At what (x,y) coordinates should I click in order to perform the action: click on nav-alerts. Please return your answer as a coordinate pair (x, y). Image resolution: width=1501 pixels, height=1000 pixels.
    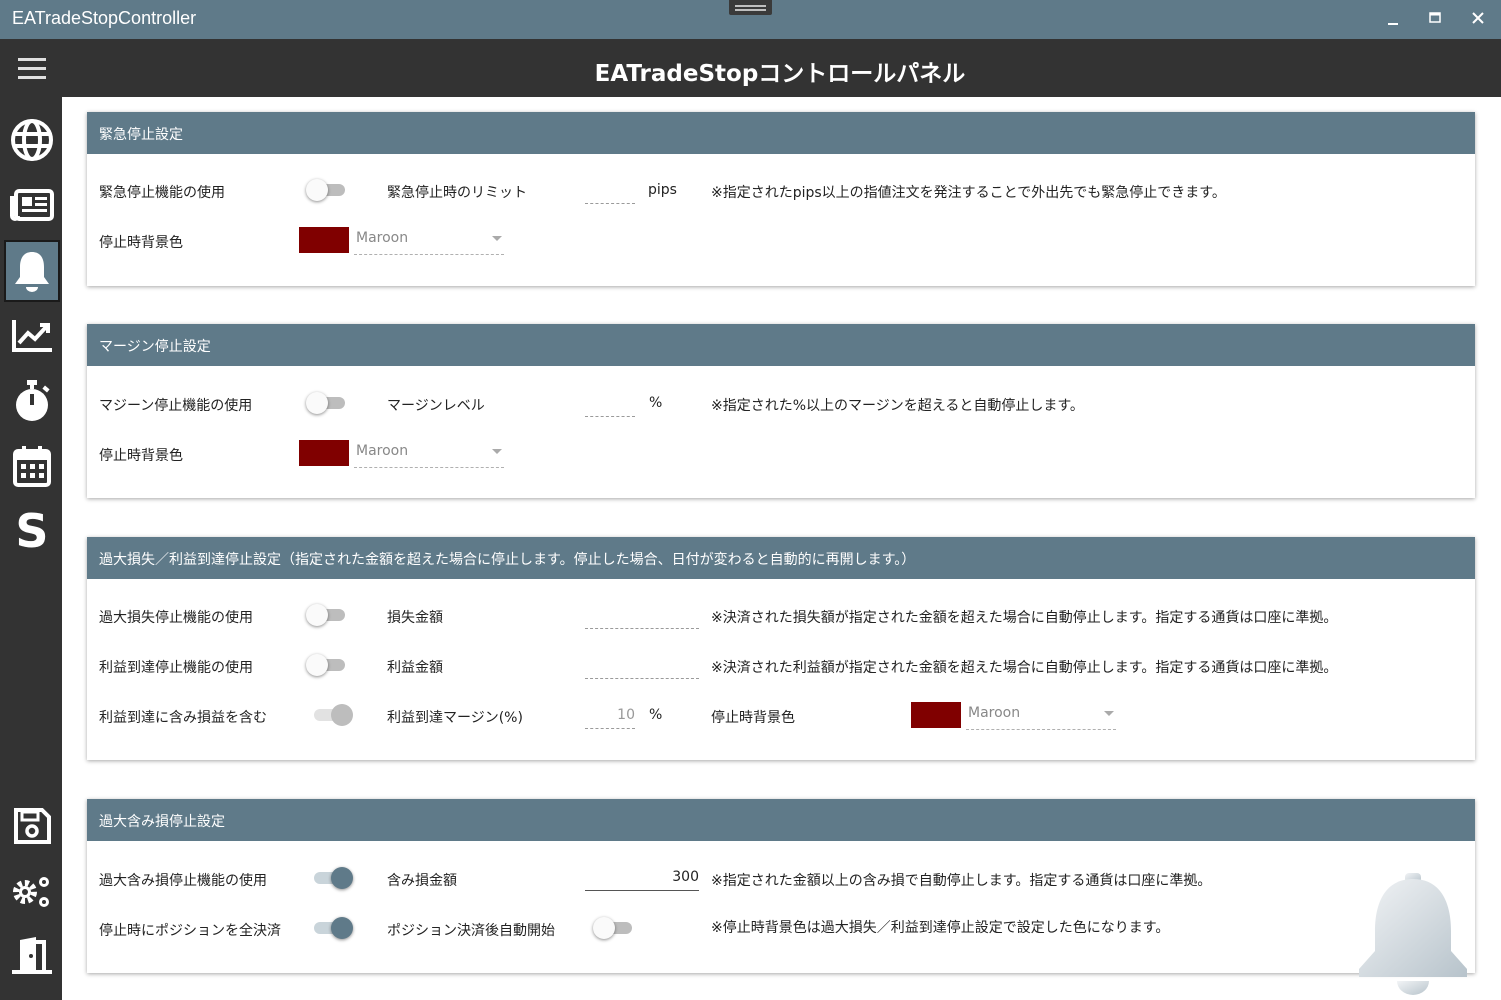
    Looking at the image, I should click on (32, 271).